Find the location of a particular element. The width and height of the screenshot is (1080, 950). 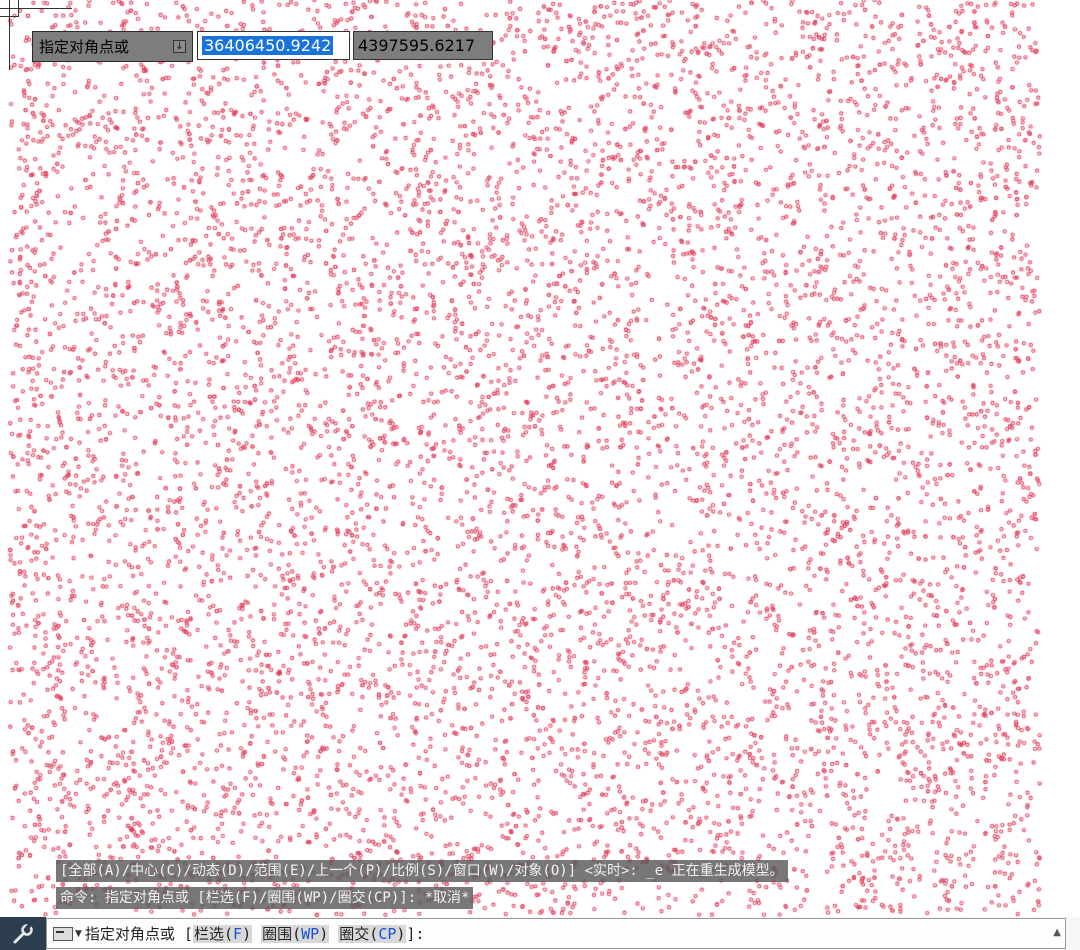

y-value-text: 4397595.6217 is located at coordinates (417, 45).